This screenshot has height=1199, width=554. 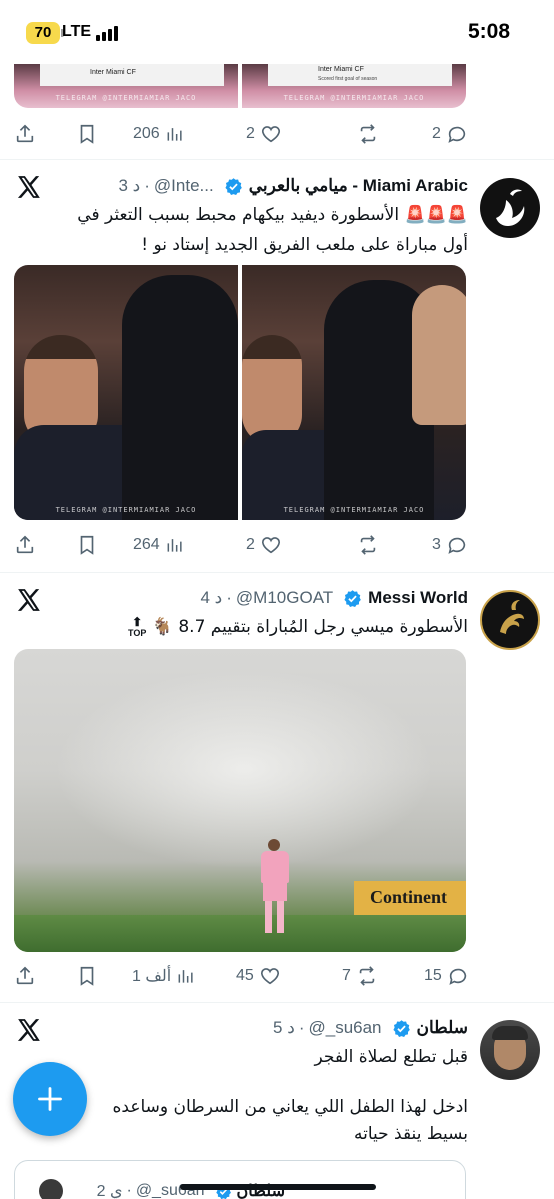 I want to click on views-button: 206, so click(x=159, y=134).